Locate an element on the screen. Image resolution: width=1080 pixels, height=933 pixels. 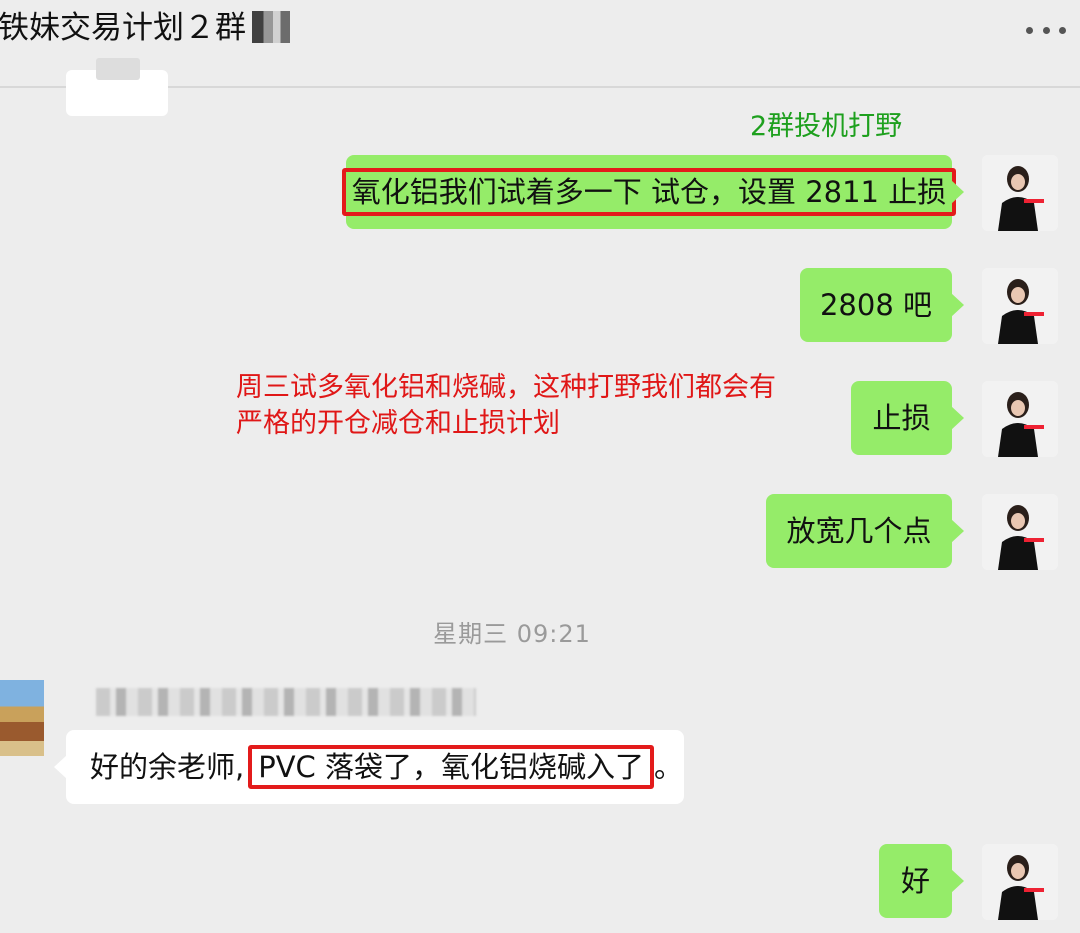
more-horizontal-icon is located at coordinates (1046, 30).